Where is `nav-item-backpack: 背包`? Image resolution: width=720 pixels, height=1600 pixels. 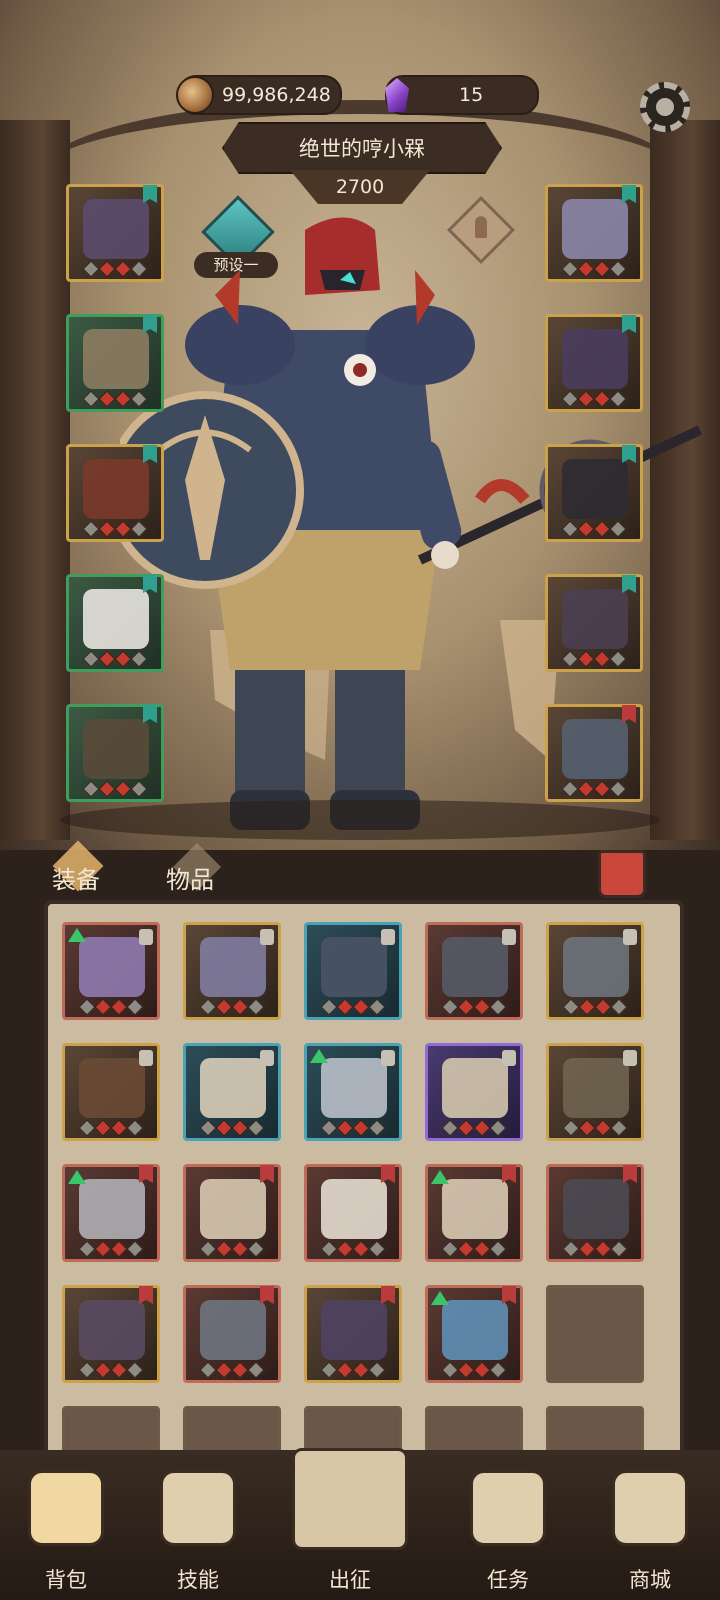
nav-item-backpack: 背包 is located at coordinates (66, 1535).